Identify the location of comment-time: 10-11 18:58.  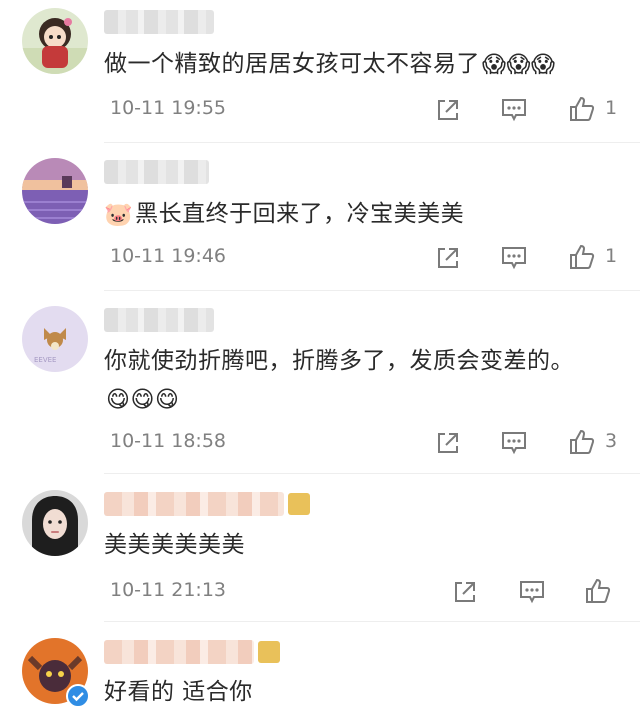
(168, 441).